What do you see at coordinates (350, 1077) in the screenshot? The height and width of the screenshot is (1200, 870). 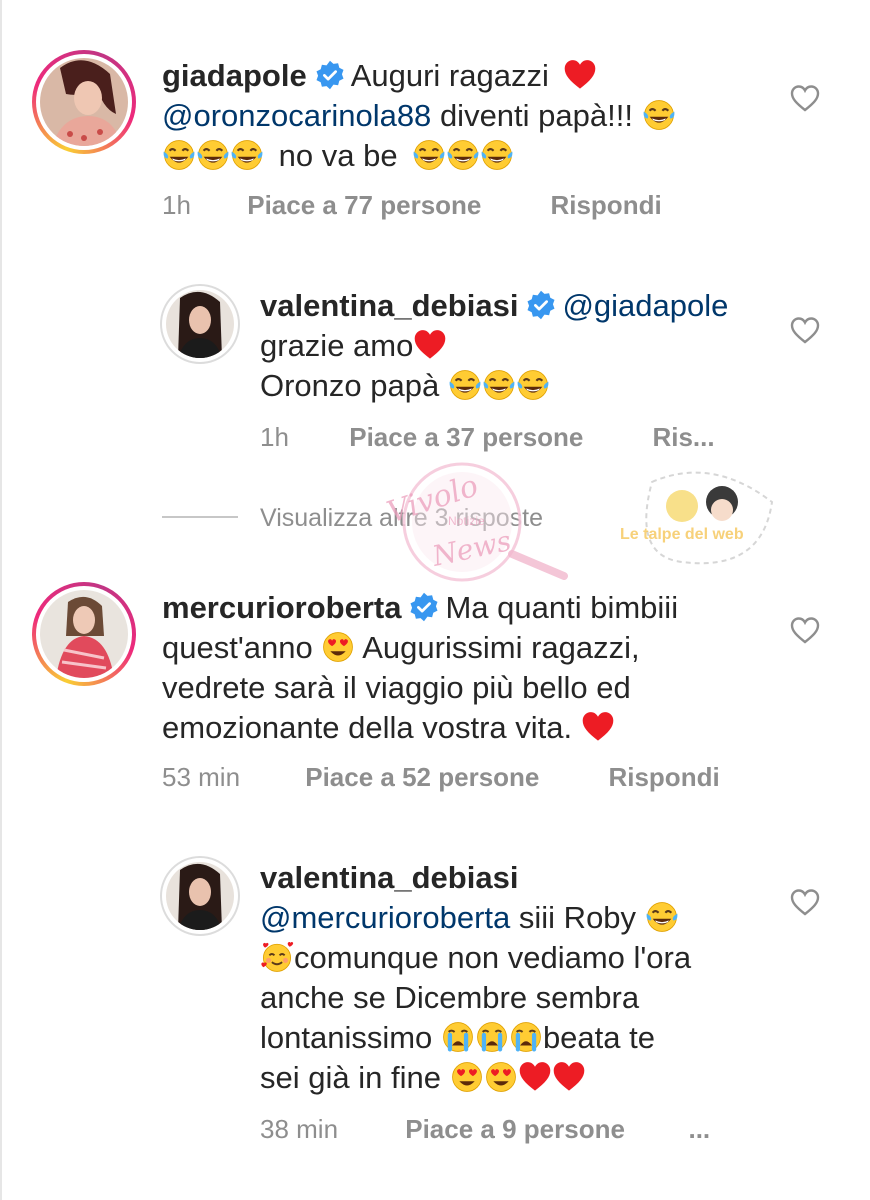 I see `comment-line: sei già in fine` at bounding box center [350, 1077].